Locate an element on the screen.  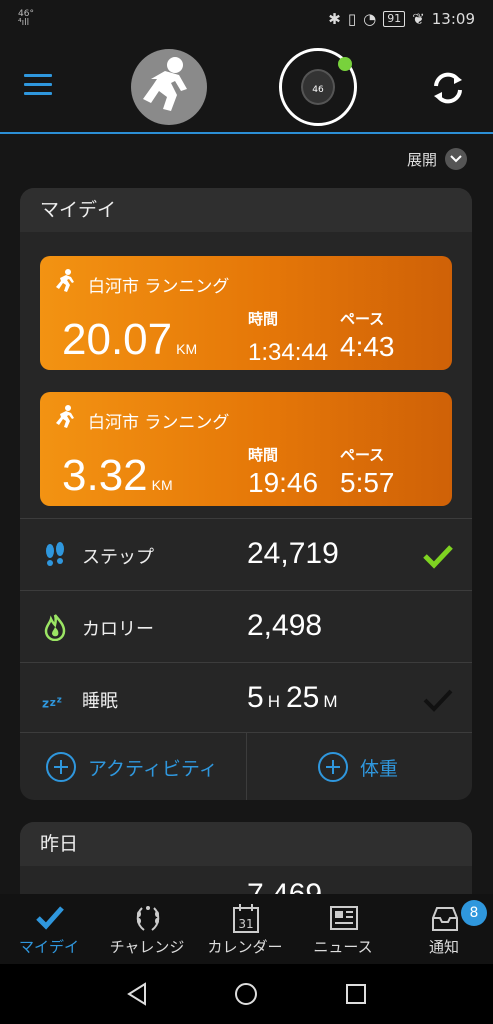
sleep-label: 睡眠 is located at coordinates (100, 701).